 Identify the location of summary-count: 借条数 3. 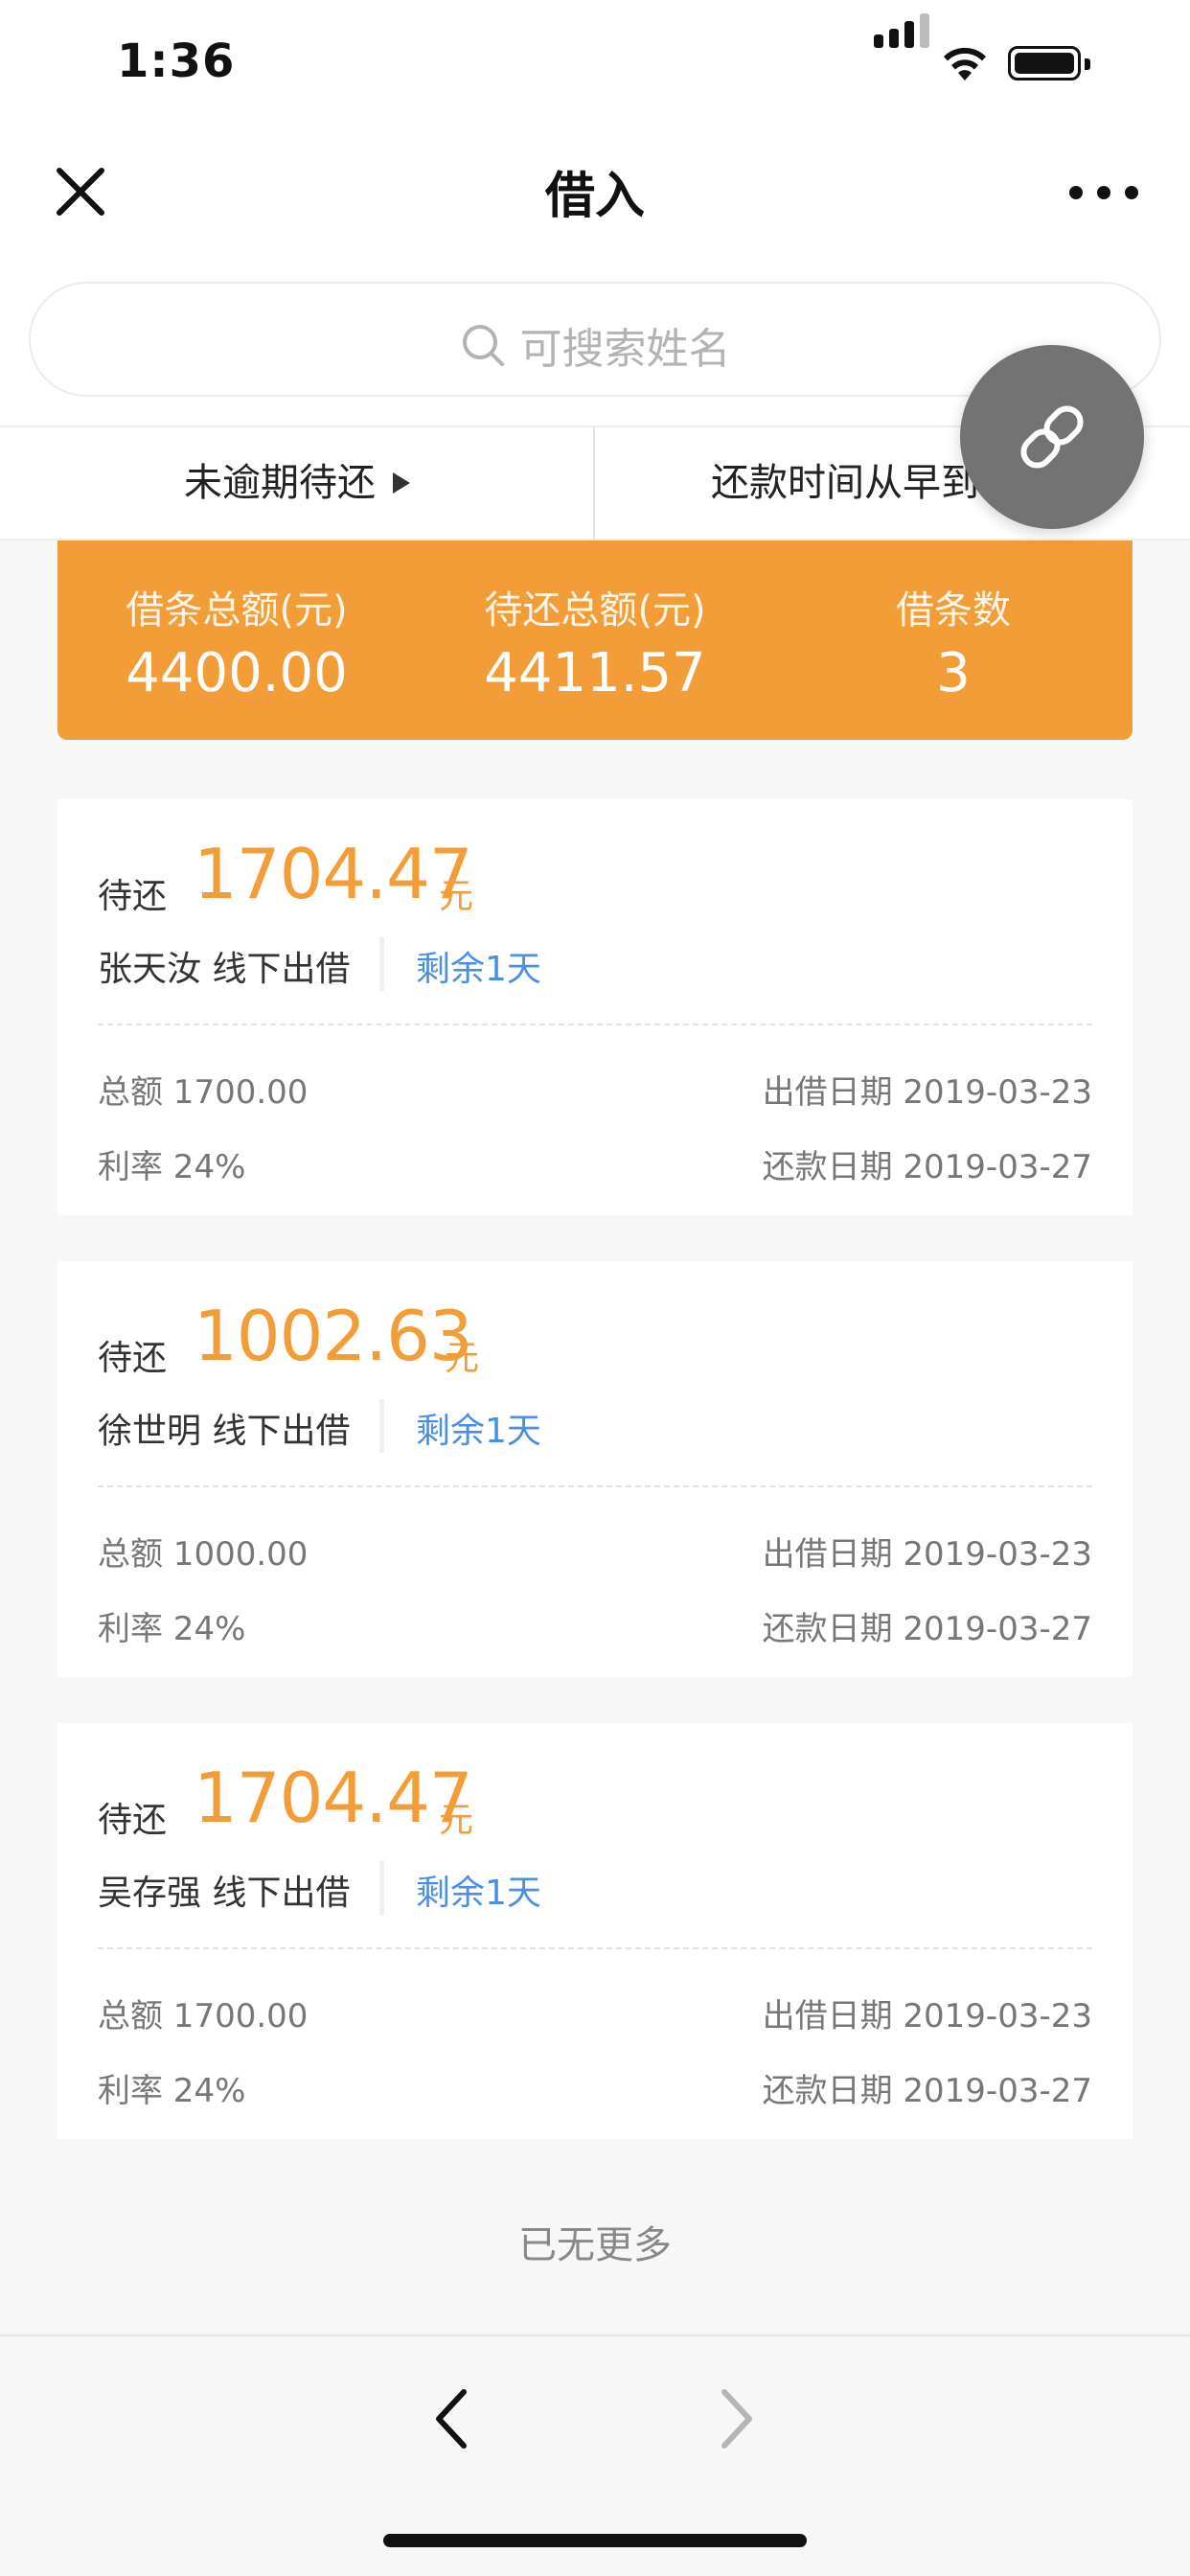
(953, 640).